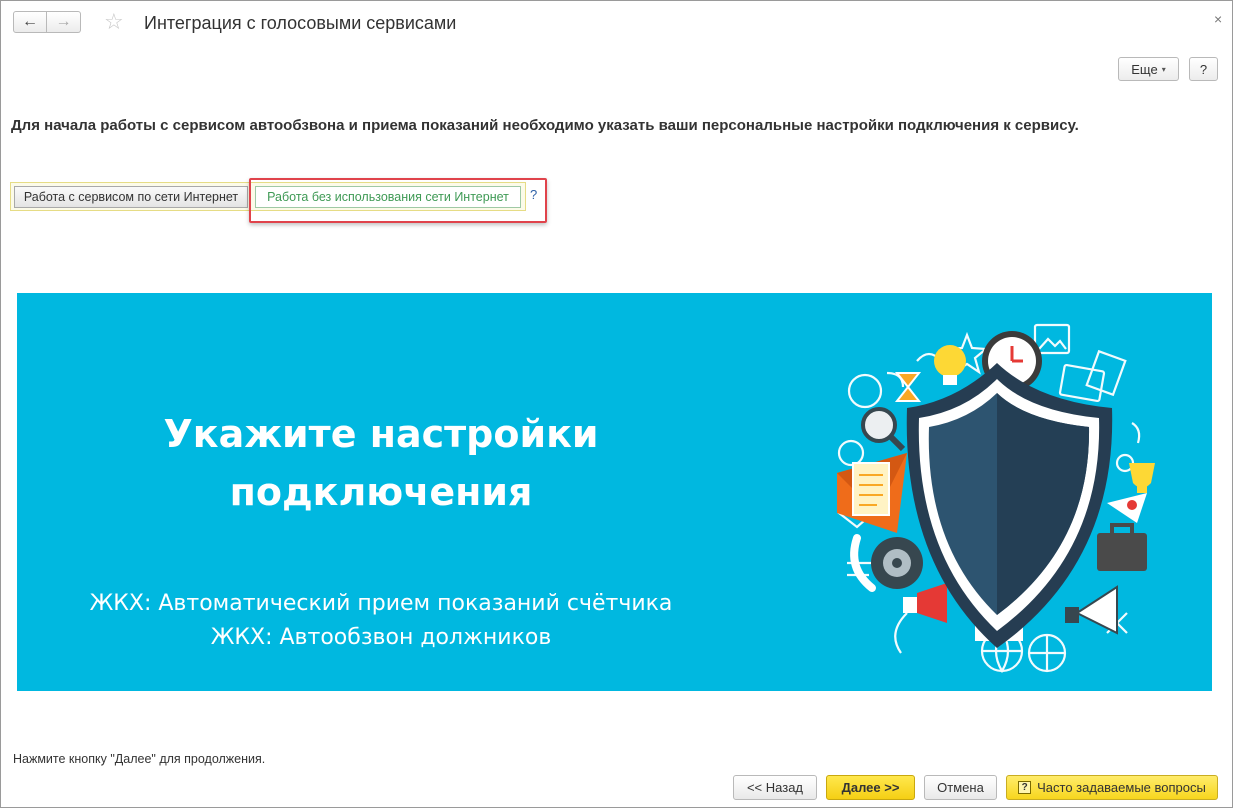 The width and height of the screenshot is (1235, 810). Describe the element at coordinates (870, 787) in the screenshot. I see `next-button: Далее >>` at that location.